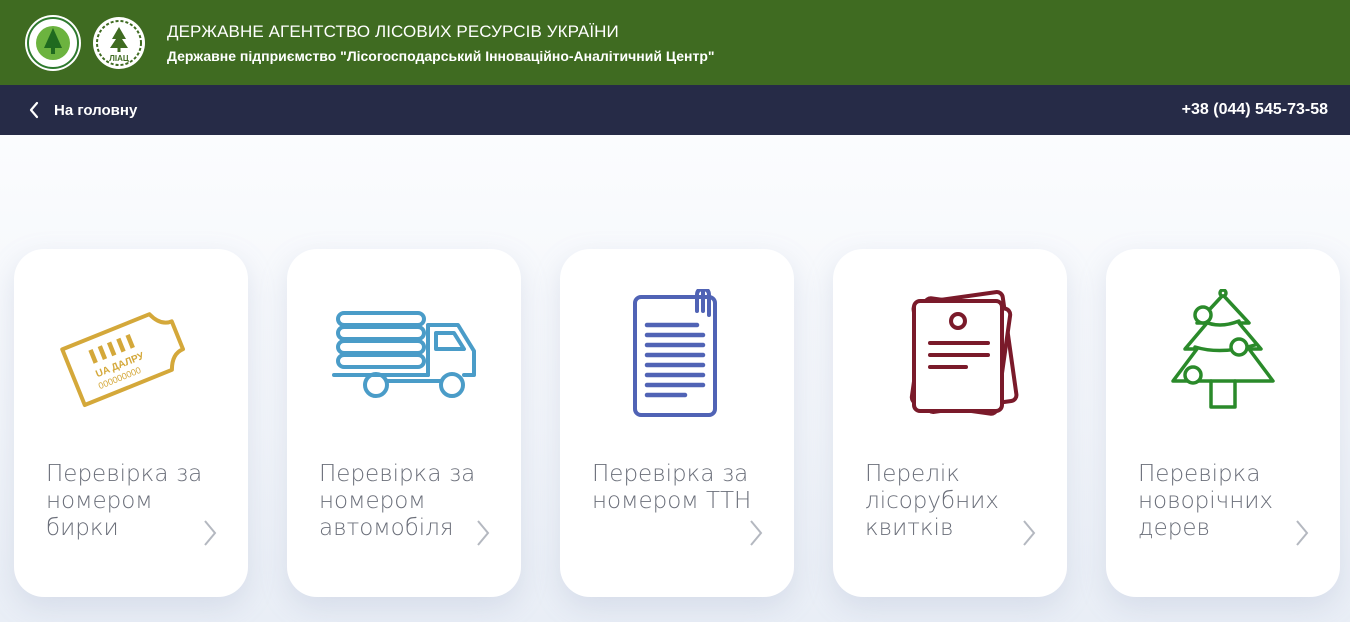 This screenshot has width=1350, height=622. I want to click on back-to-home-link: На головну, so click(82, 110).